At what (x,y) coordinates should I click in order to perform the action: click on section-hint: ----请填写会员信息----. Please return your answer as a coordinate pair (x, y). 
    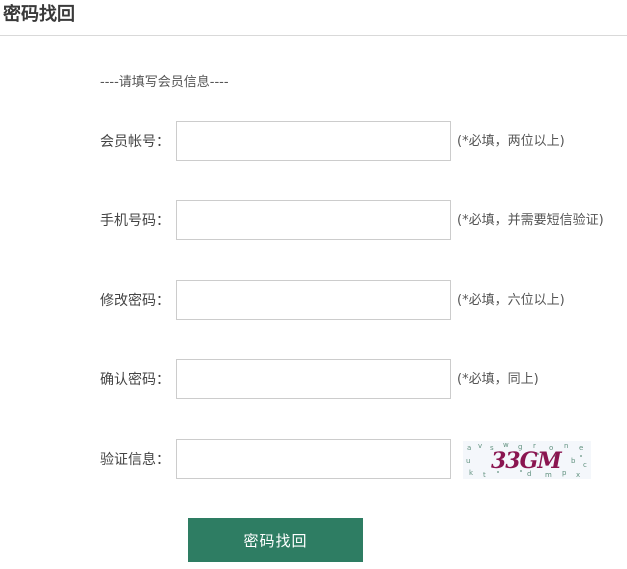
    Looking at the image, I should click on (164, 82).